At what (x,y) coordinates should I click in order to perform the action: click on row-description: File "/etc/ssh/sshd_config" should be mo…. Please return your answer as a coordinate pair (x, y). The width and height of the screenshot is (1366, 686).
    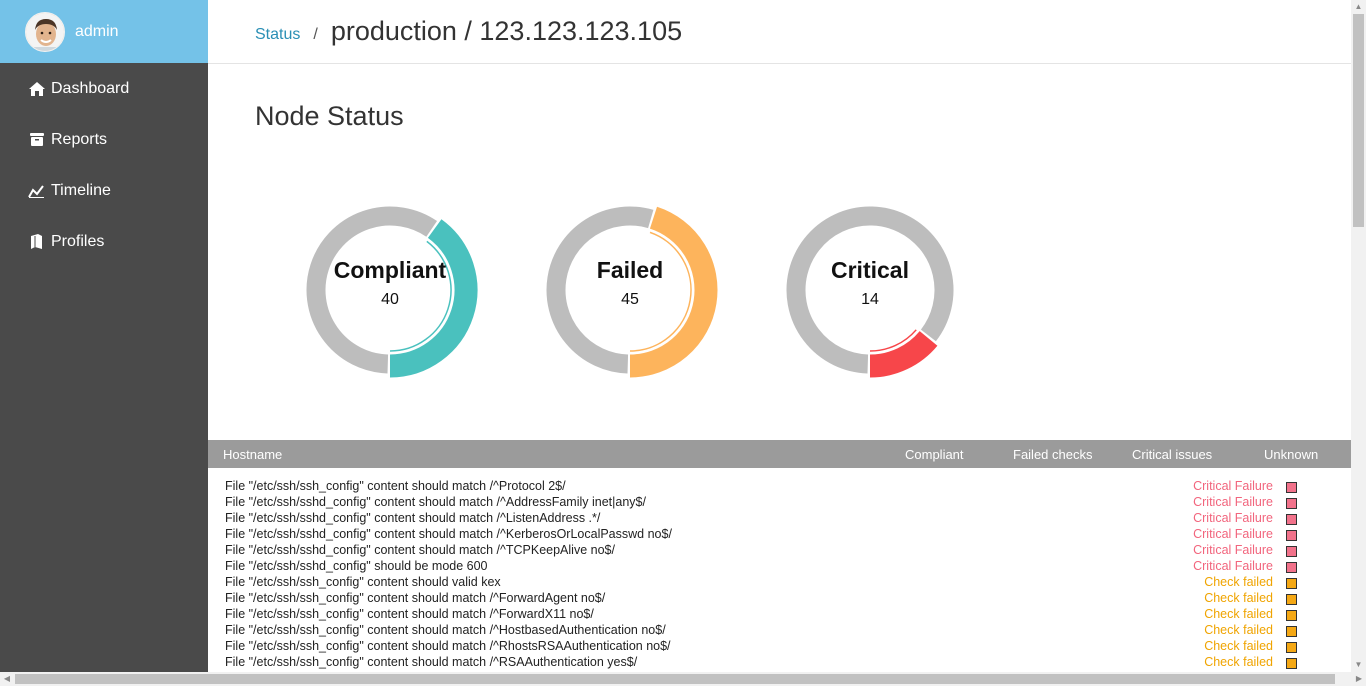
    Looking at the image, I should click on (356, 566).